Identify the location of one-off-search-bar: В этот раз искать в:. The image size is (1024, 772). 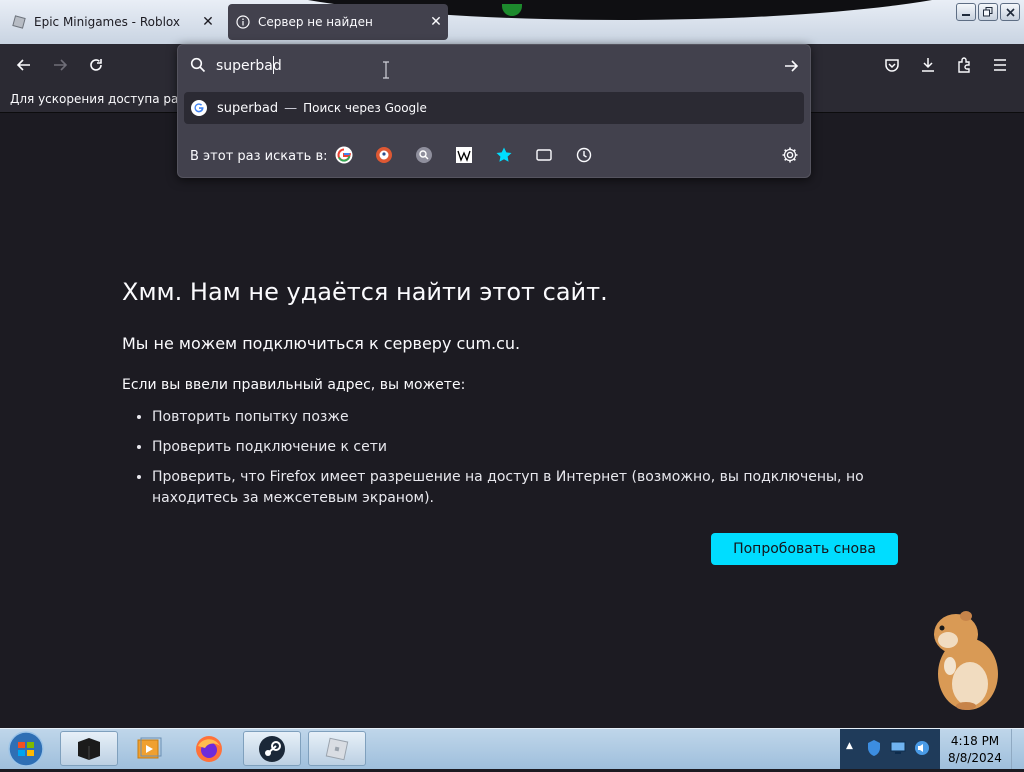
(494, 155).